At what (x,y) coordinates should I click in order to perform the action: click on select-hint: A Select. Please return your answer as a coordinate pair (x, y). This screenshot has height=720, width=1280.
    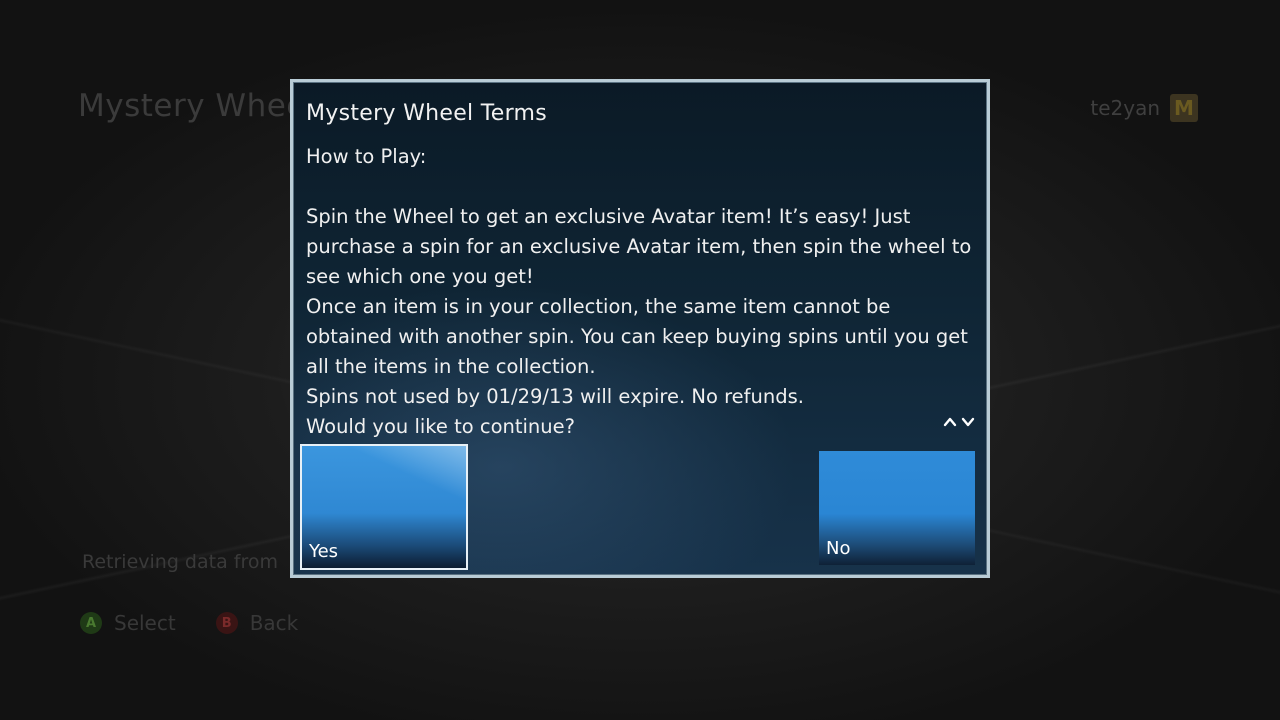
    Looking at the image, I should click on (128, 623).